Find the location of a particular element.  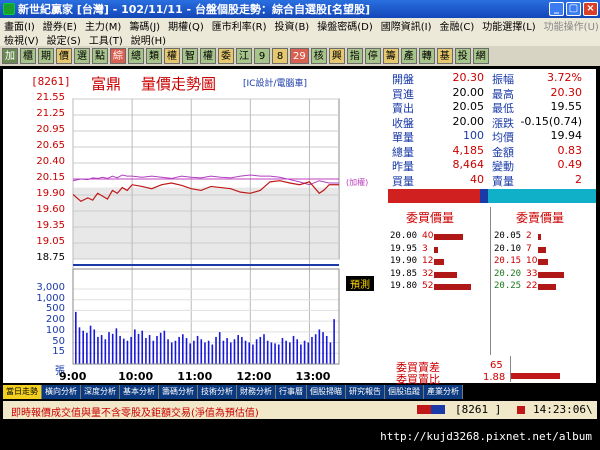

bid-row: 20.00 40 is located at coordinates (438, 237).